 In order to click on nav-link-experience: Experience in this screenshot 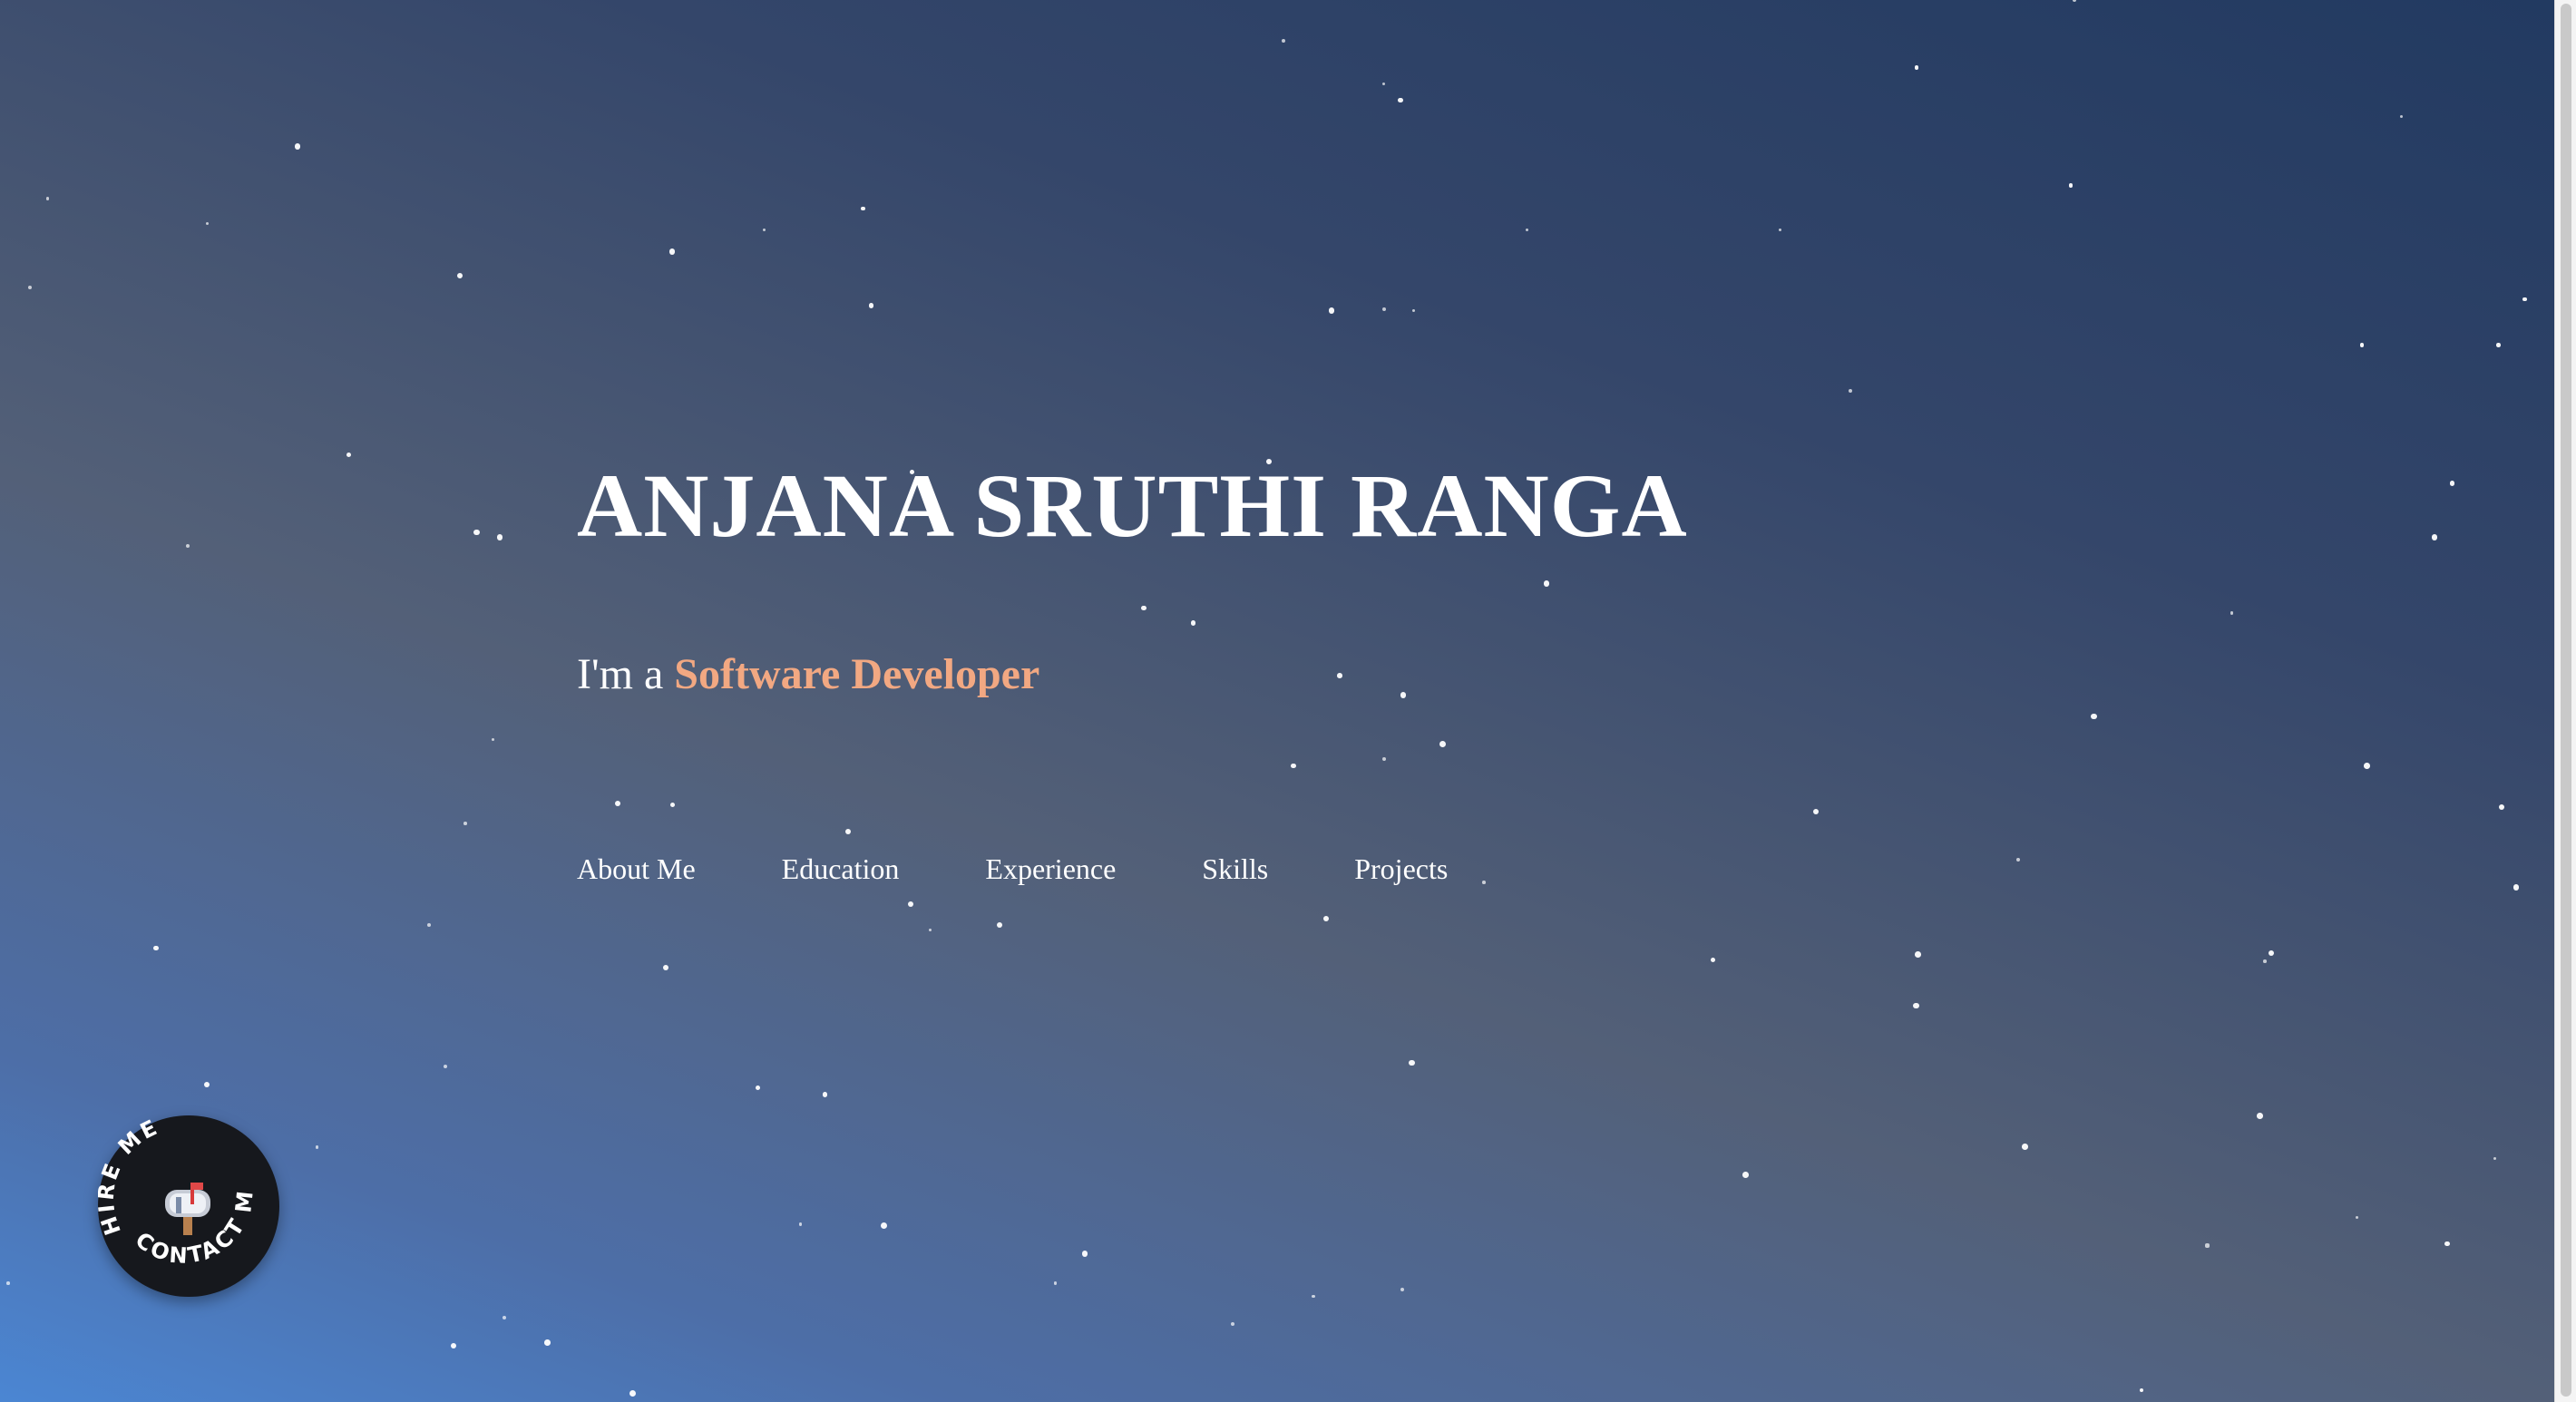, I will do `click(1050, 869)`.